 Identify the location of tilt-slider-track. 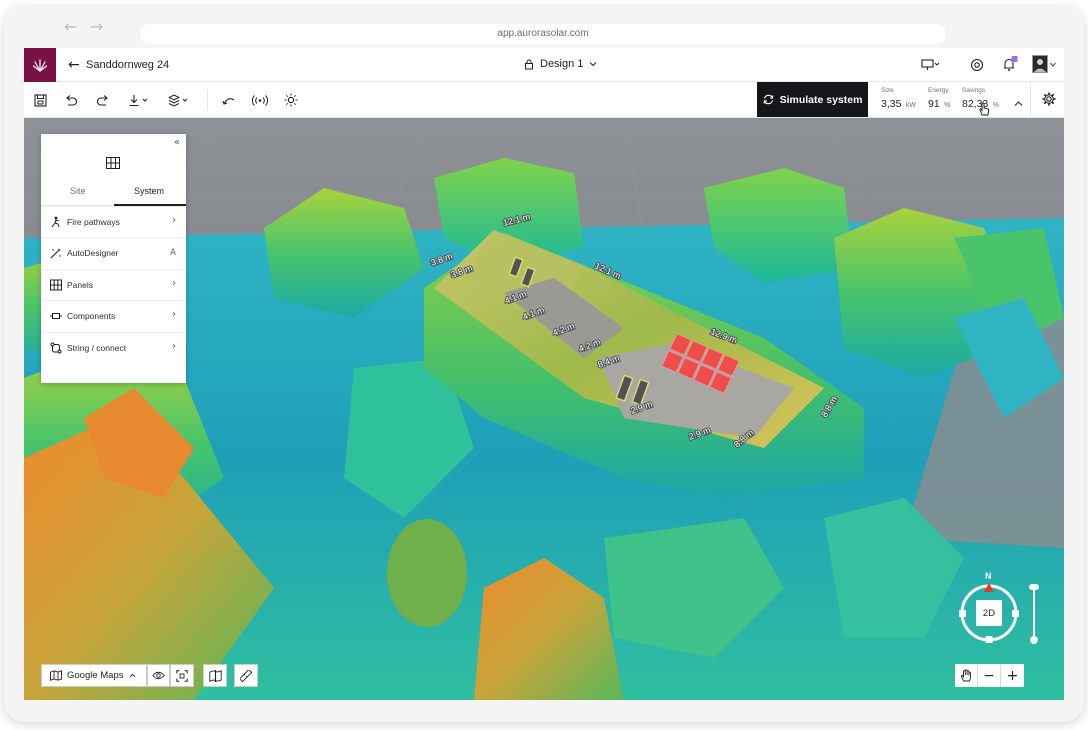
(1034, 614).